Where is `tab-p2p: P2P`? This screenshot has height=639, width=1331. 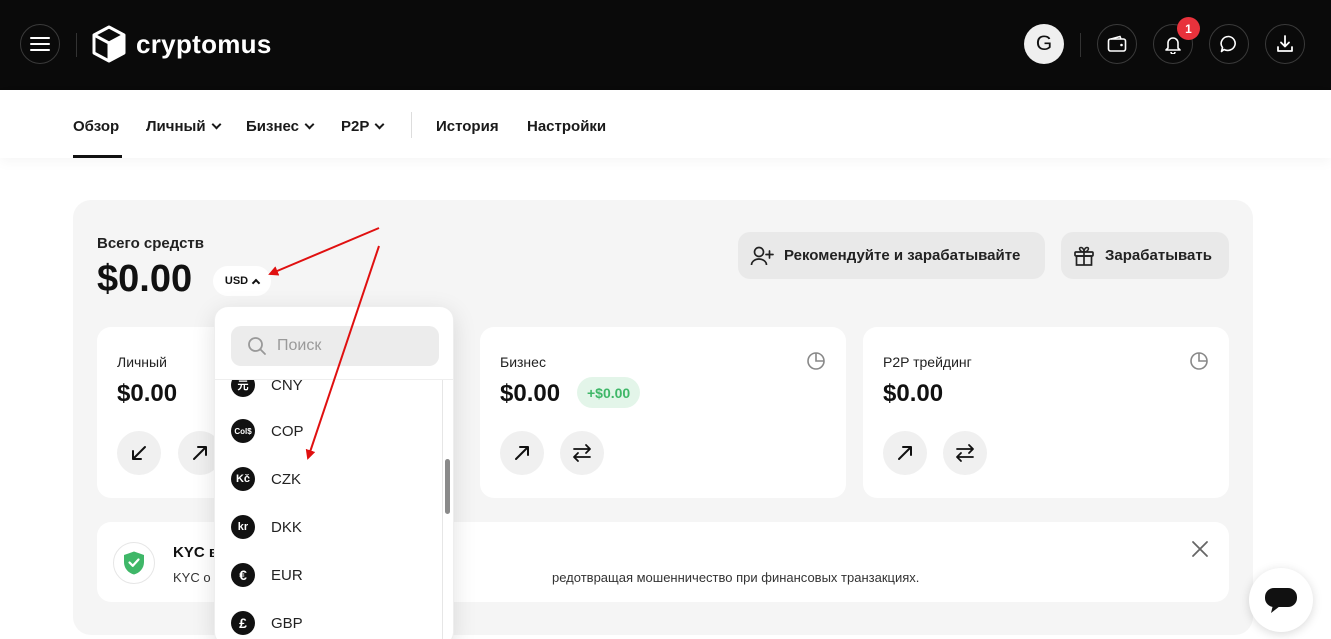
tab-p2p: P2P is located at coordinates (363, 126).